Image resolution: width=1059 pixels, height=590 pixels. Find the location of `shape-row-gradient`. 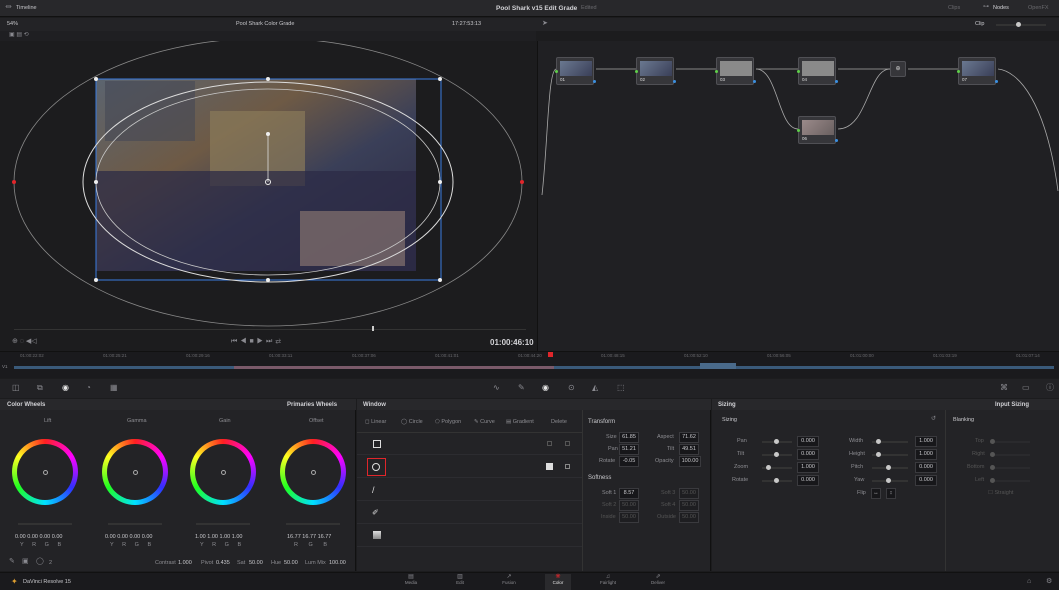

shape-row-gradient is located at coordinates (469, 536).